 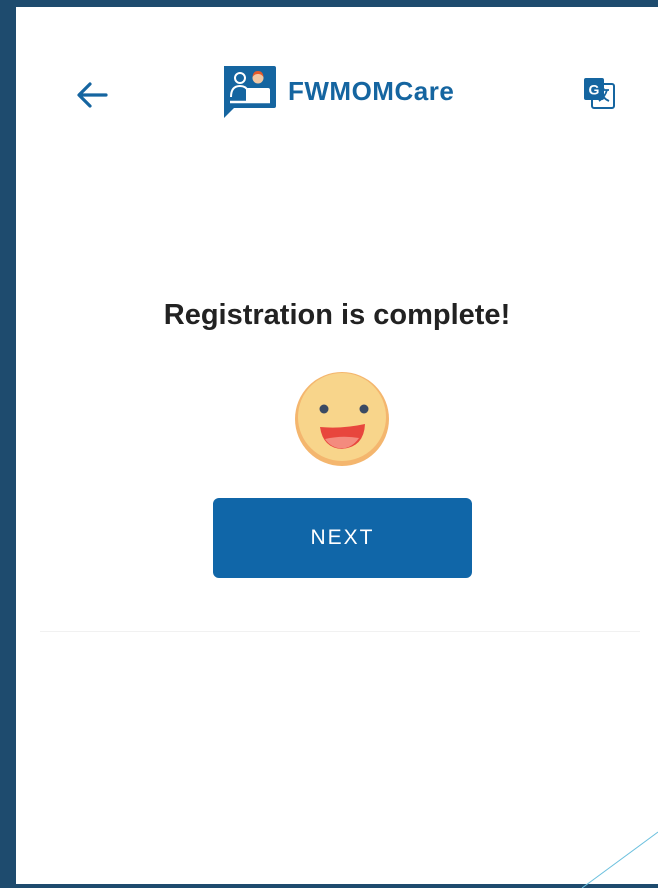 I want to click on fwmomcare-logo-icon, so click(x=250, y=92).